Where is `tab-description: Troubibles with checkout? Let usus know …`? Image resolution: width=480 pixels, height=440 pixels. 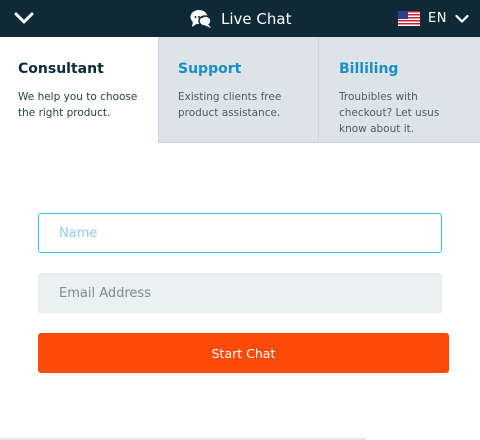 tab-description: Troubibles with checkout? Let usus know … is located at coordinates (389, 113).